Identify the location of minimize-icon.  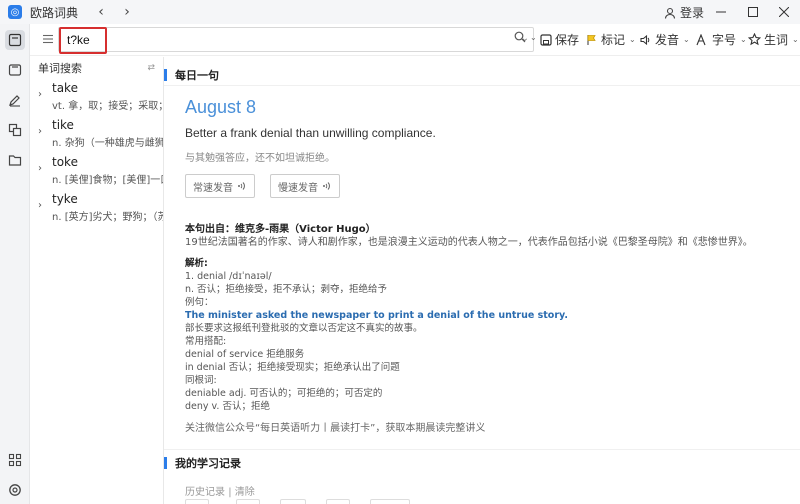
(721, 12).